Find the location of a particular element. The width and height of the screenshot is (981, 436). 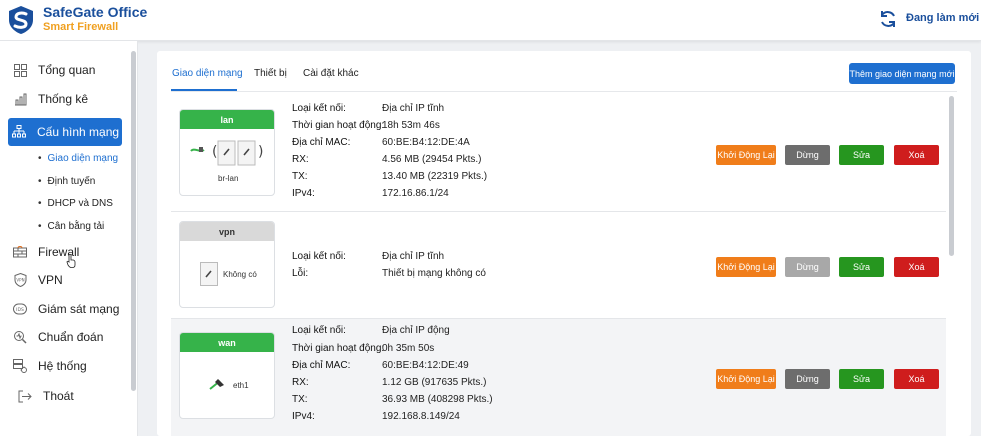

sidebar-item-label: Hệ thống is located at coordinates (62, 366).